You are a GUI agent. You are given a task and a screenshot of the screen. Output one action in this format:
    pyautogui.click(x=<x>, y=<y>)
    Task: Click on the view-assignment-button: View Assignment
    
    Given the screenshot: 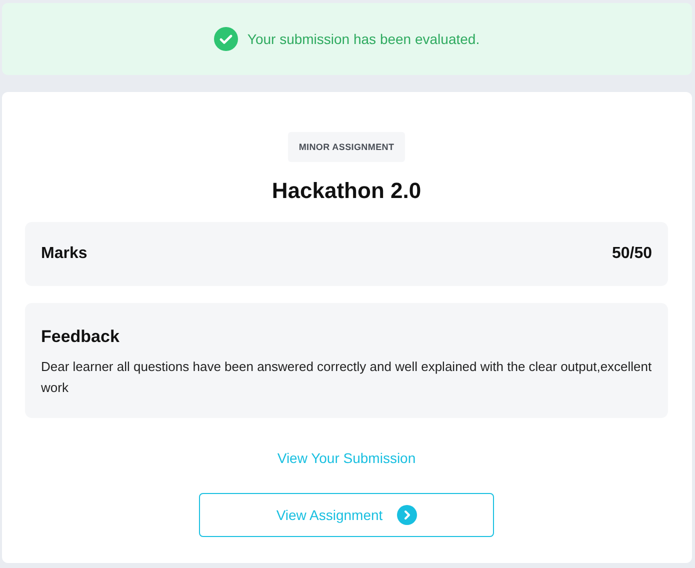 What is the action you would take?
    pyautogui.click(x=346, y=515)
    